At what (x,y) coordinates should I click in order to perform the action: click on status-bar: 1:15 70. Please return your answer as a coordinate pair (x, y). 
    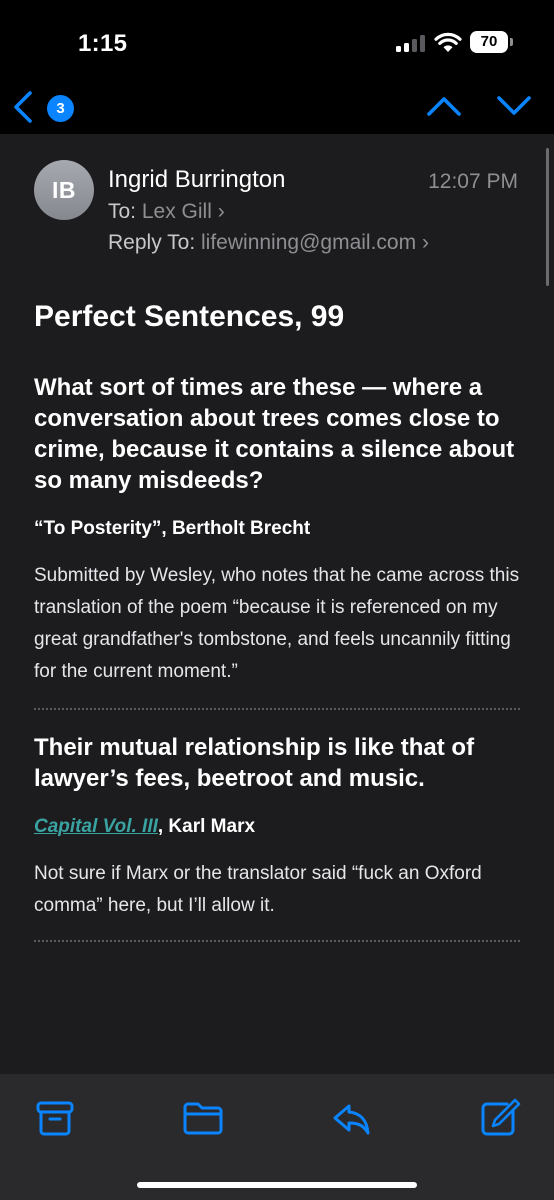
    Looking at the image, I should click on (277, 42).